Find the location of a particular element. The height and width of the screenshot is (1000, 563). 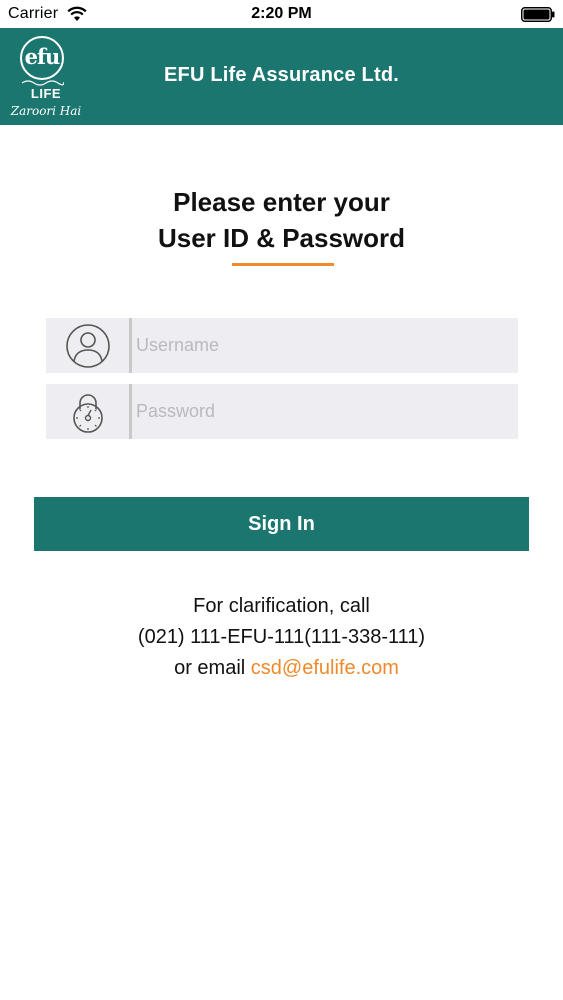

password-field-row is located at coordinates (282, 411).